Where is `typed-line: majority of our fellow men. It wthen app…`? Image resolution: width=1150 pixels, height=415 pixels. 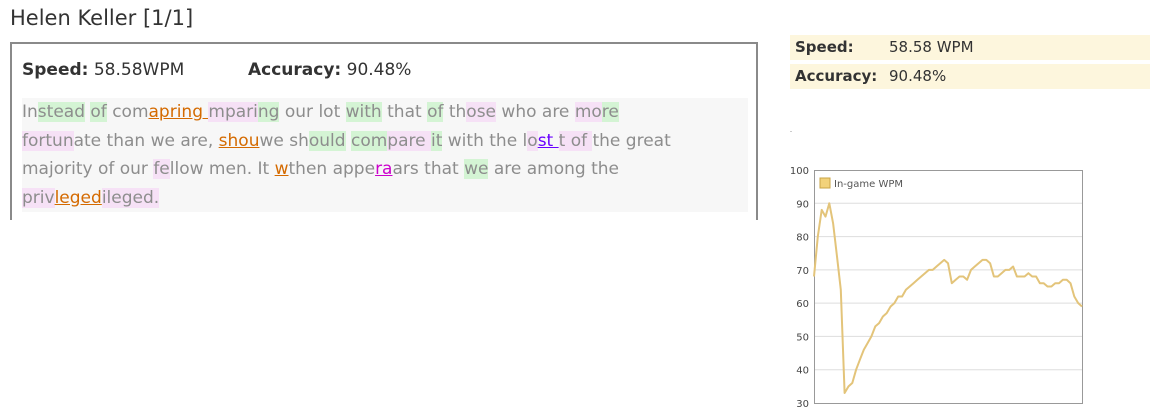 typed-line: majority of our fellow men. It wthen app… is located at coordinates (385, 169).